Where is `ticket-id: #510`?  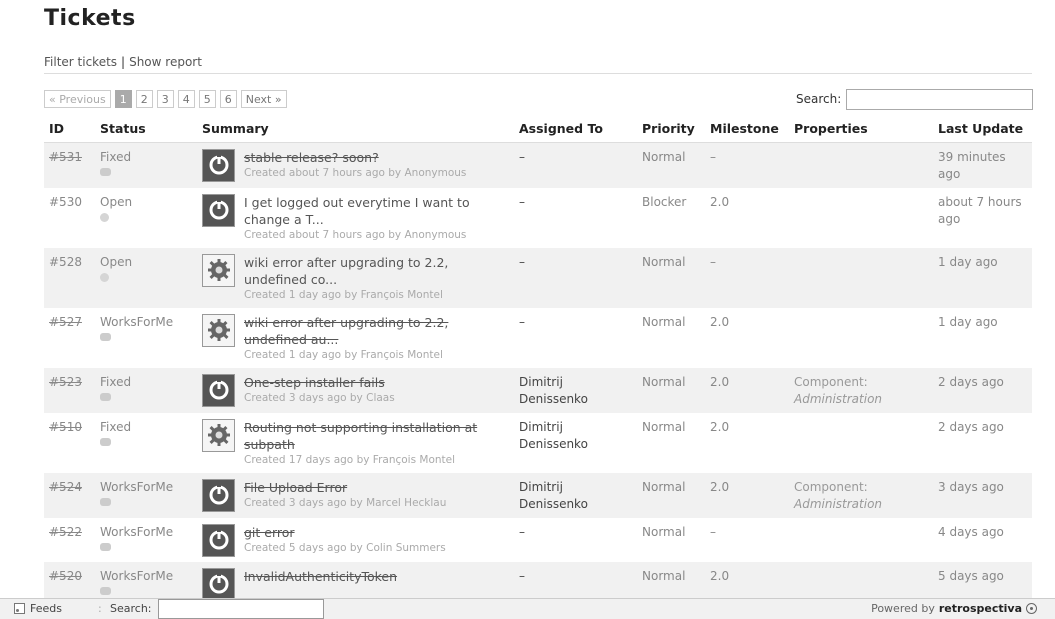 ticket-id: #510 is located at coordinates (65, 427).